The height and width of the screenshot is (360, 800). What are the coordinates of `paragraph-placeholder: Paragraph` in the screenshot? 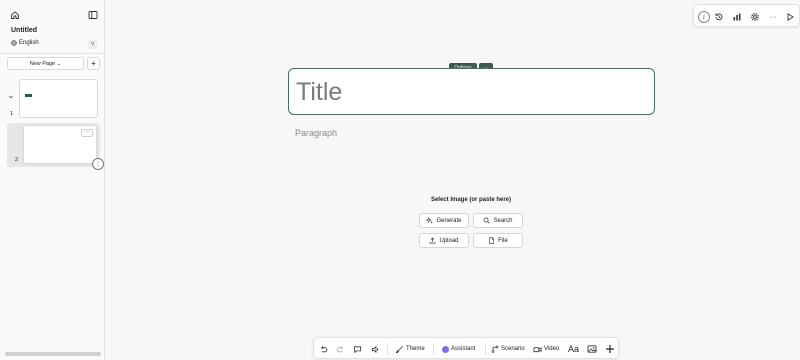 It's located at (316, 133).